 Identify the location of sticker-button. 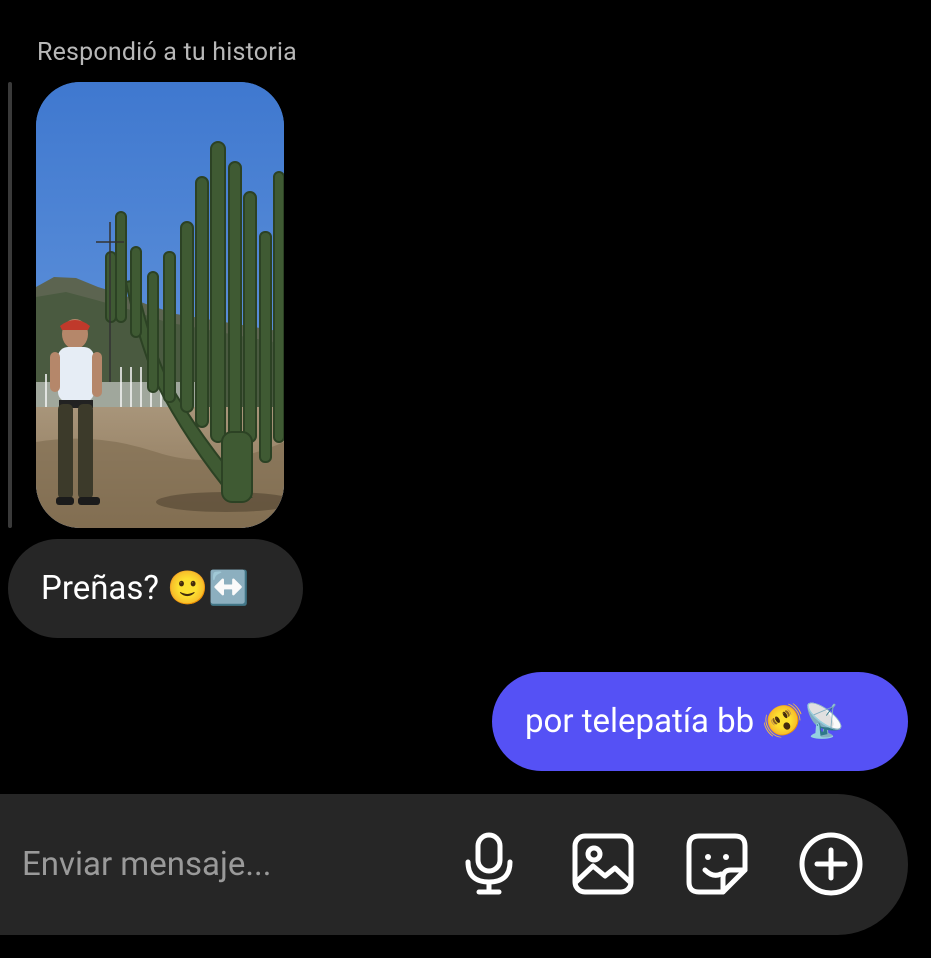
(717, 864).